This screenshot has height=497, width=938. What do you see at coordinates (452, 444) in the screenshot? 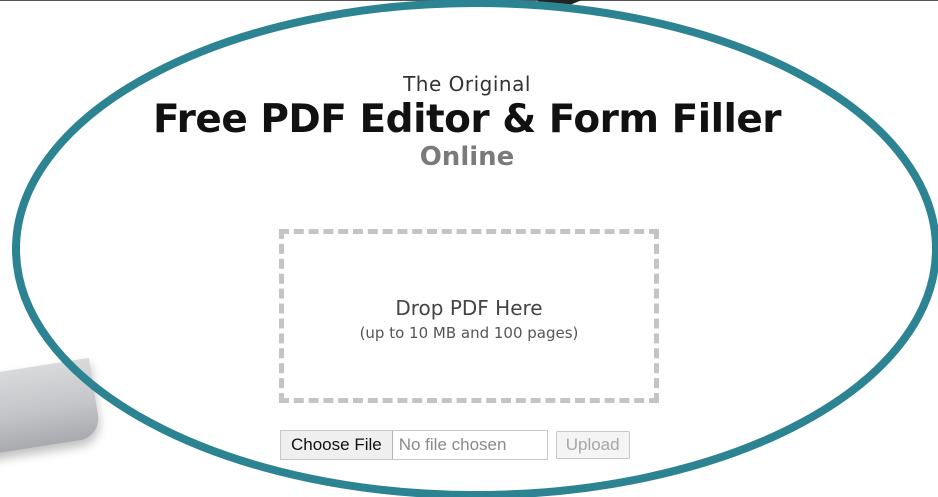
I see `file-status-text: No file chosen` at bounding box center [452, 444].